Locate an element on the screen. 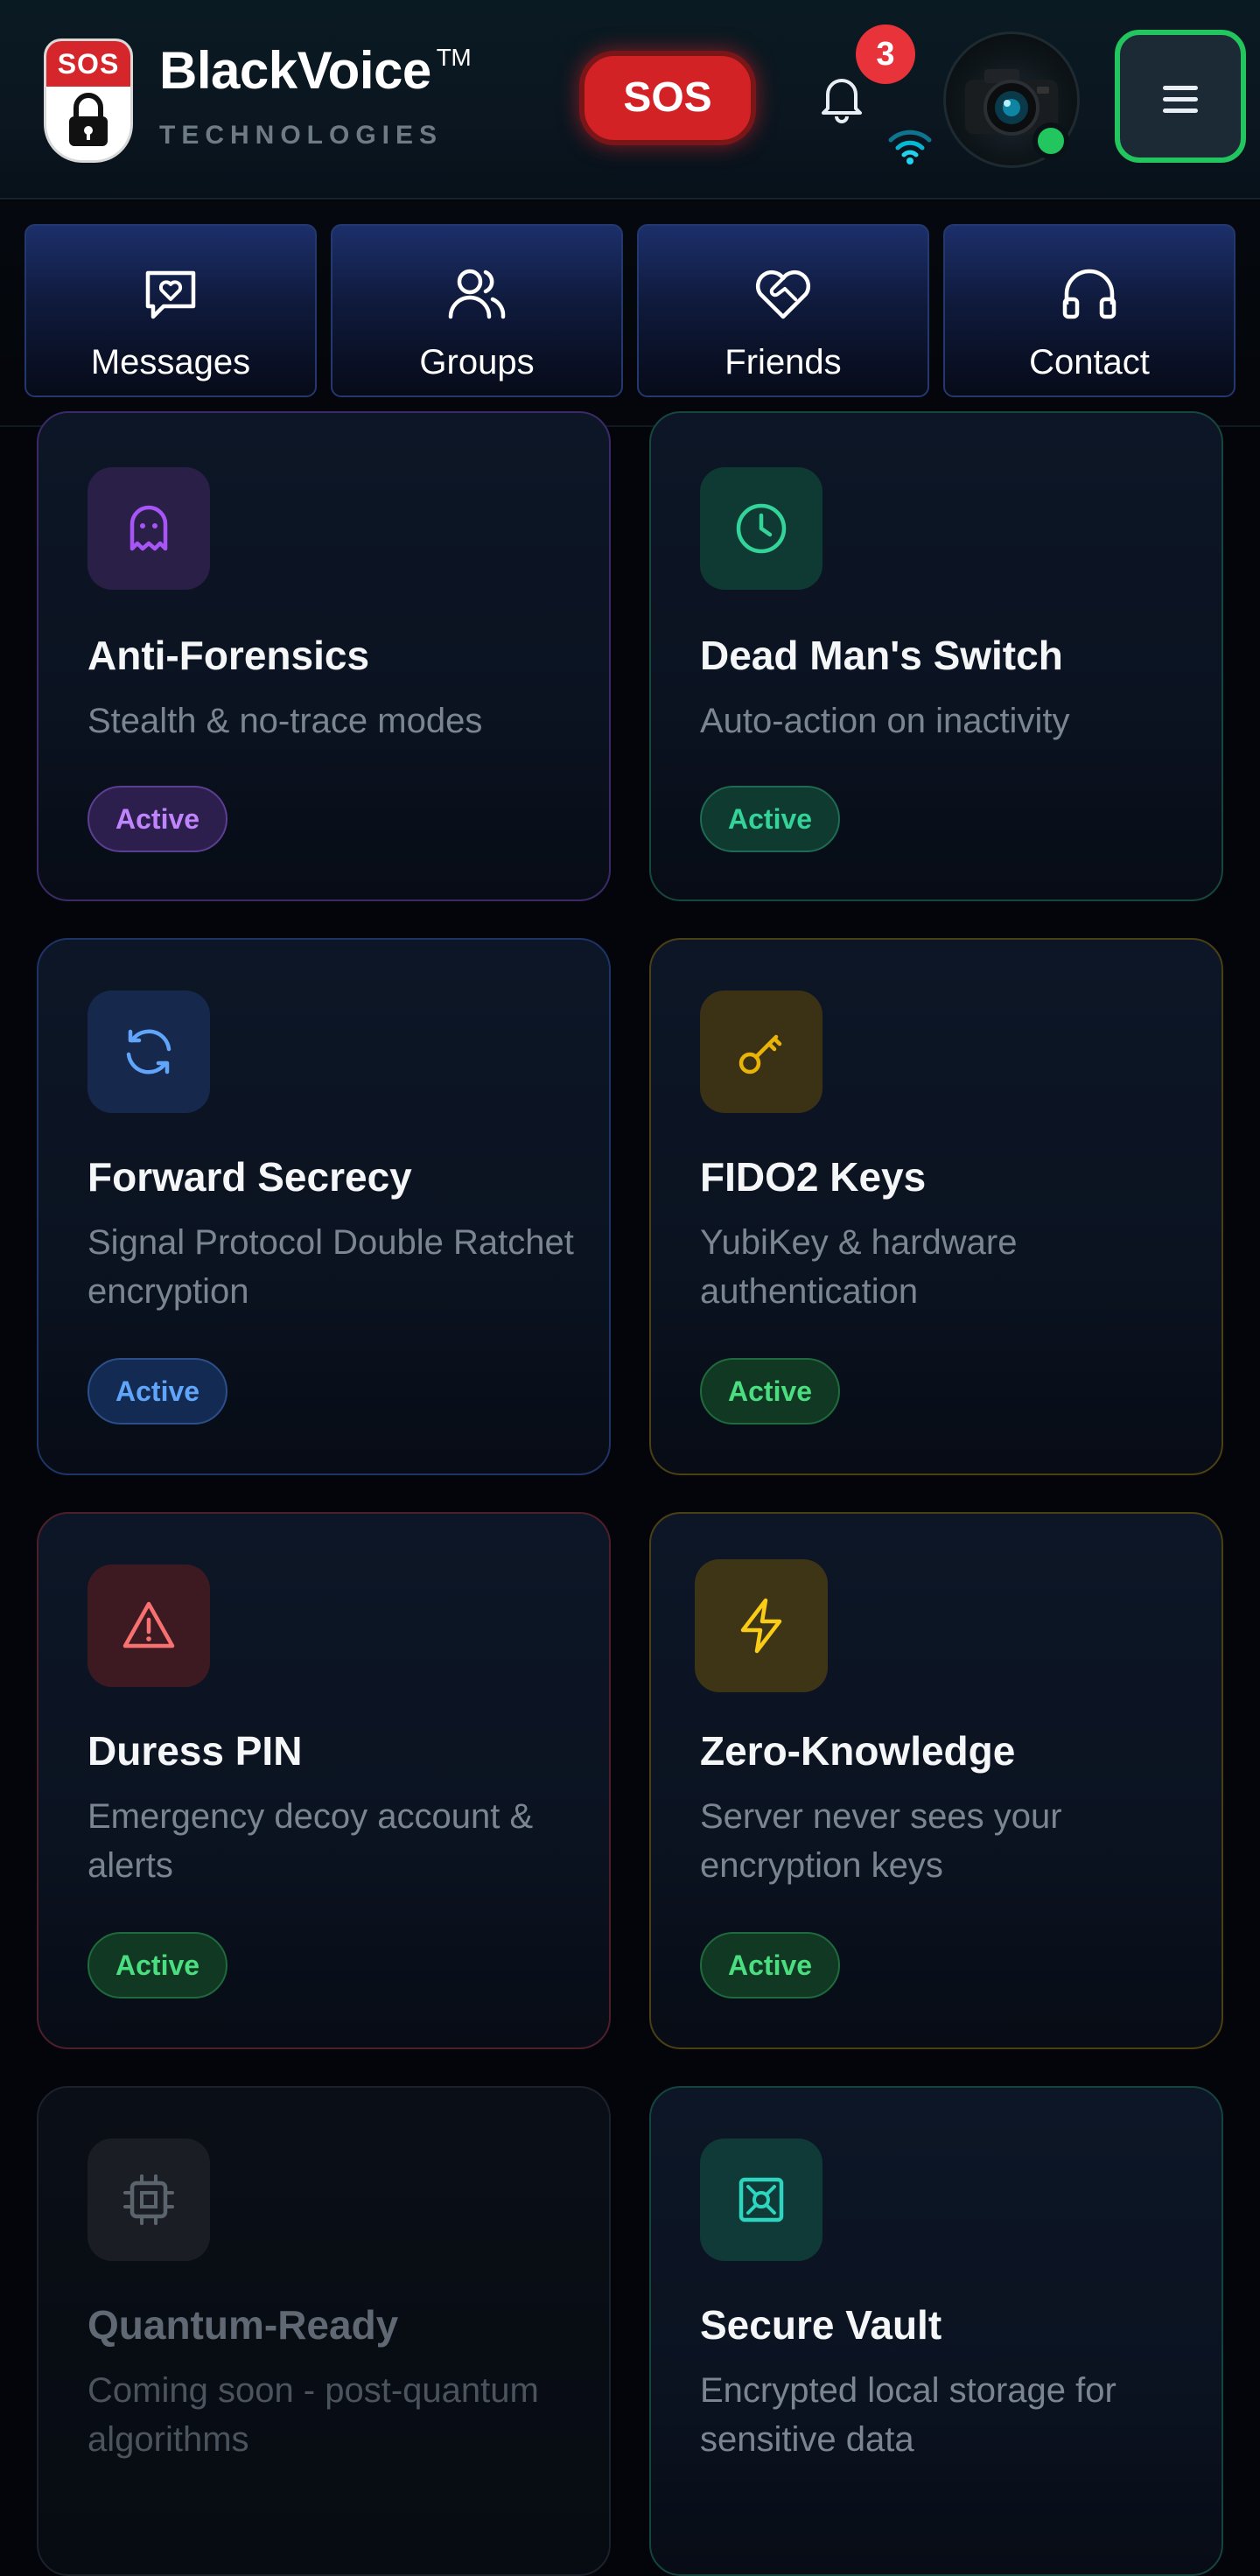  trademark: TM is located at coordinates (454, 57).